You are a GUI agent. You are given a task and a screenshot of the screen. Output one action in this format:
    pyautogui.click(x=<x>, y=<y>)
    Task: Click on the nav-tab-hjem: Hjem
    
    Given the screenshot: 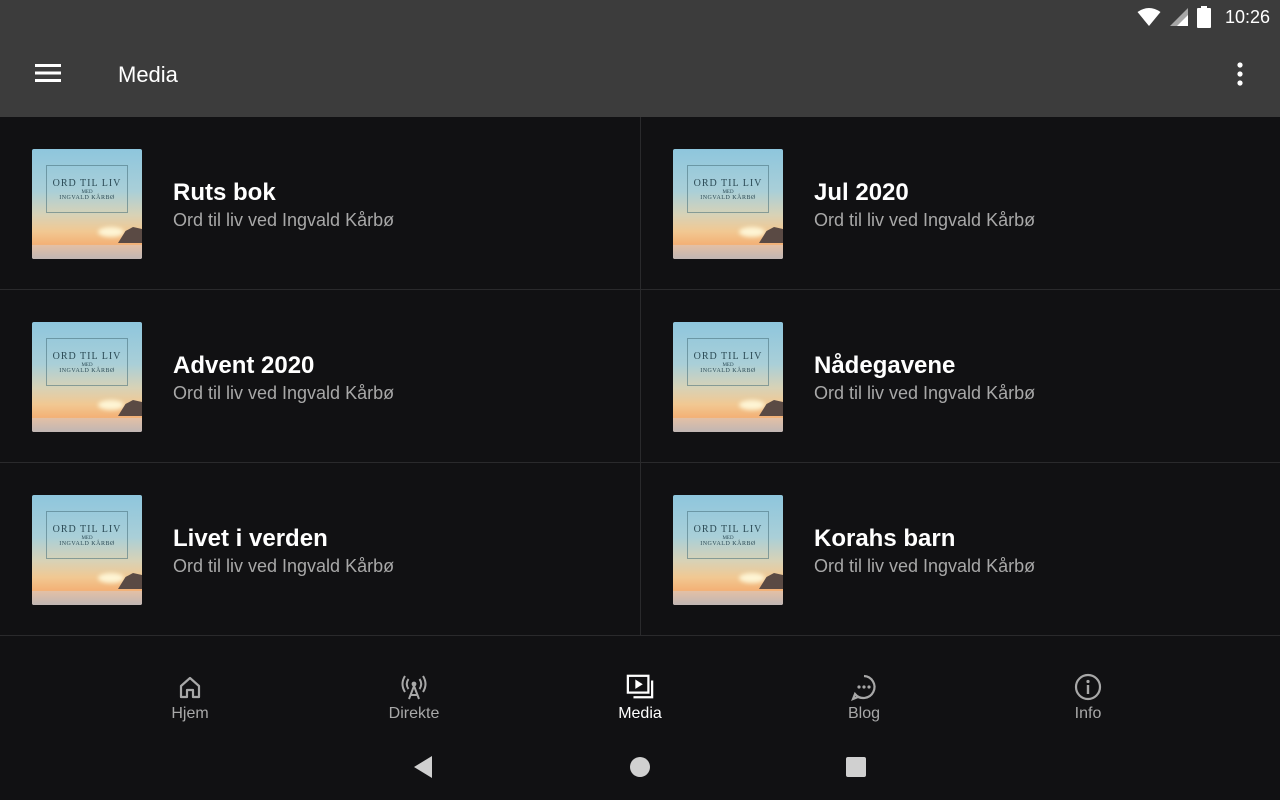 What is the action you would take?
    pyautogui.click(x=190, y=701)
    